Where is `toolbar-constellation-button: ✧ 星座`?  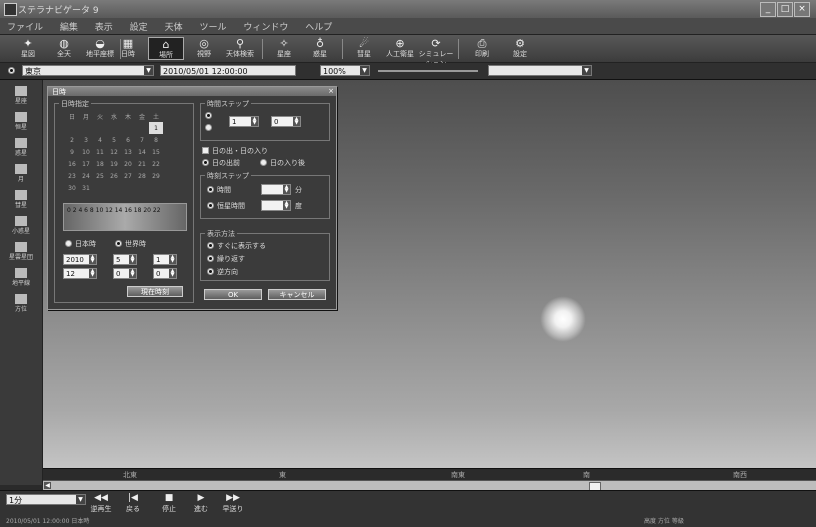 toolbar-constellation-button: ✧ 星座 is located at coordinates (284, 48).